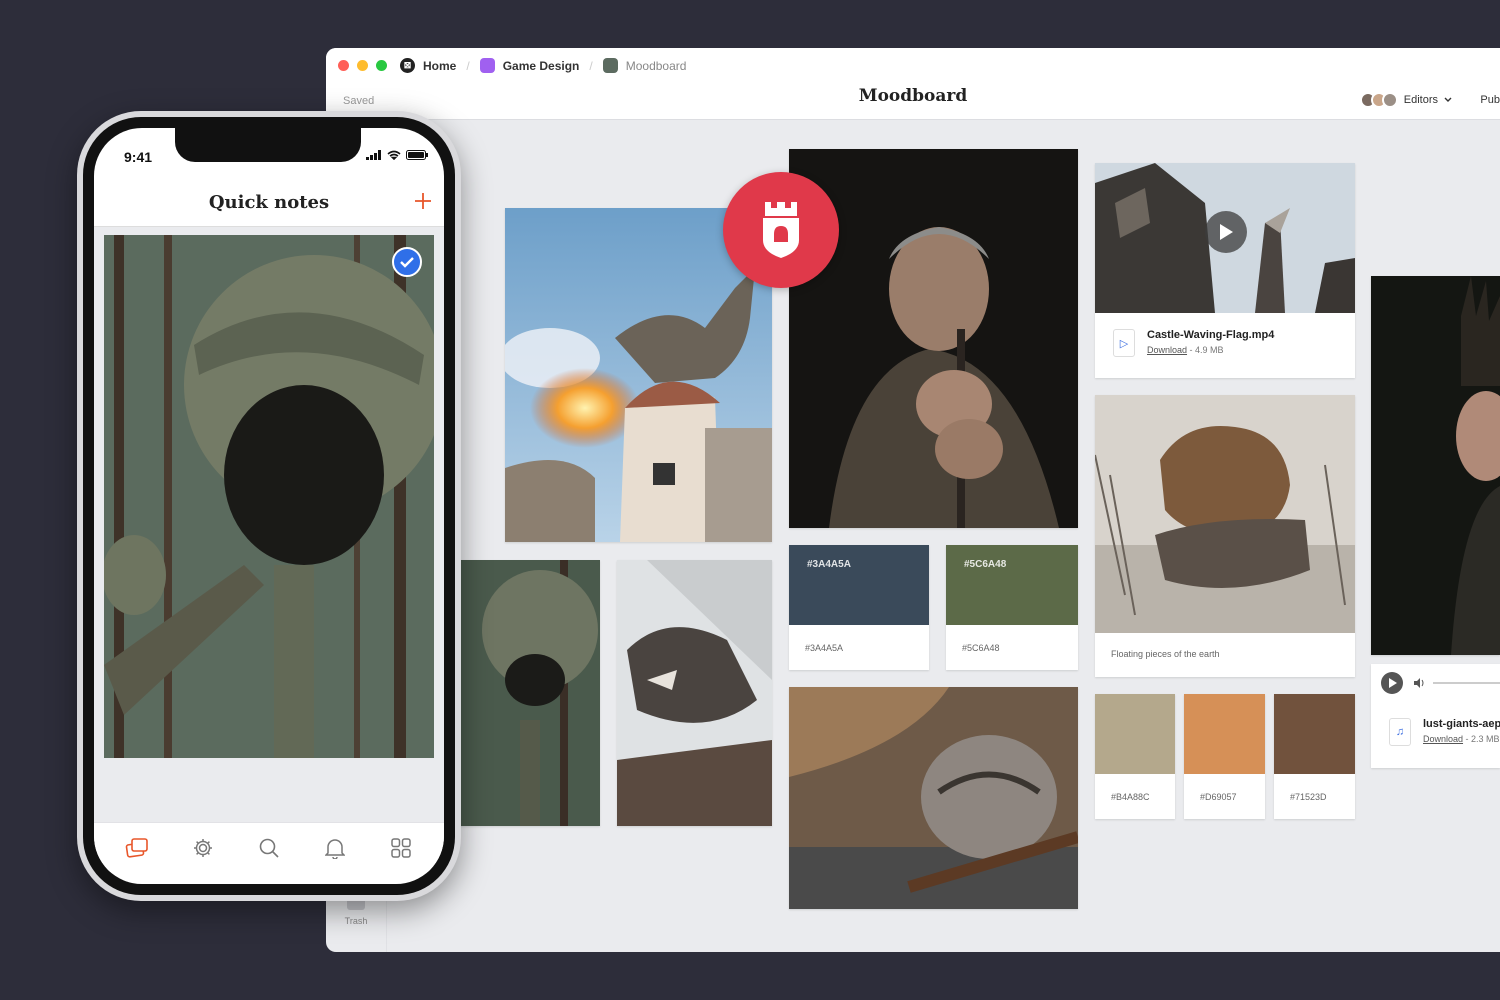 The height and width of the screenshot is (1000, 1500). Describe the element at coordinates (1490, 100) in the screenshot. I see `publish-button: Pub` at that location.